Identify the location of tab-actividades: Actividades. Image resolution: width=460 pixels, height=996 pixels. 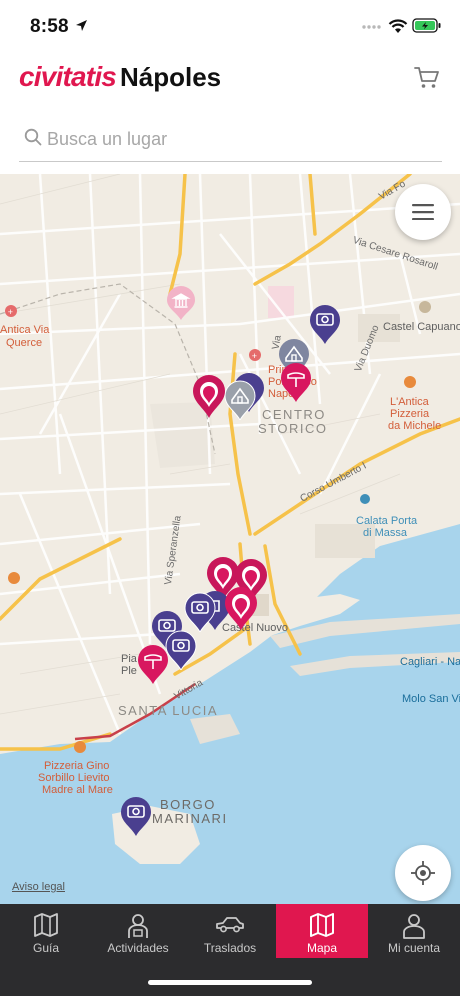
(138, 931).